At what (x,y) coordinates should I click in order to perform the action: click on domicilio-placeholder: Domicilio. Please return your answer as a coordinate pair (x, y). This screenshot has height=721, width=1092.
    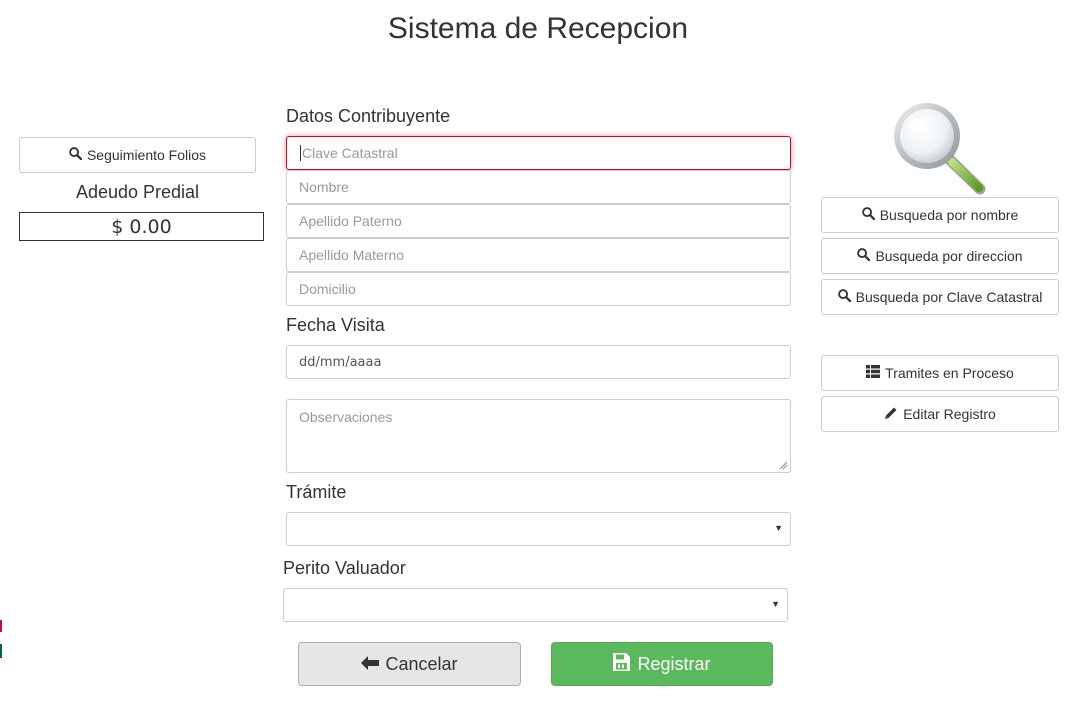
    Looking at the image, I should click on (327, 289).